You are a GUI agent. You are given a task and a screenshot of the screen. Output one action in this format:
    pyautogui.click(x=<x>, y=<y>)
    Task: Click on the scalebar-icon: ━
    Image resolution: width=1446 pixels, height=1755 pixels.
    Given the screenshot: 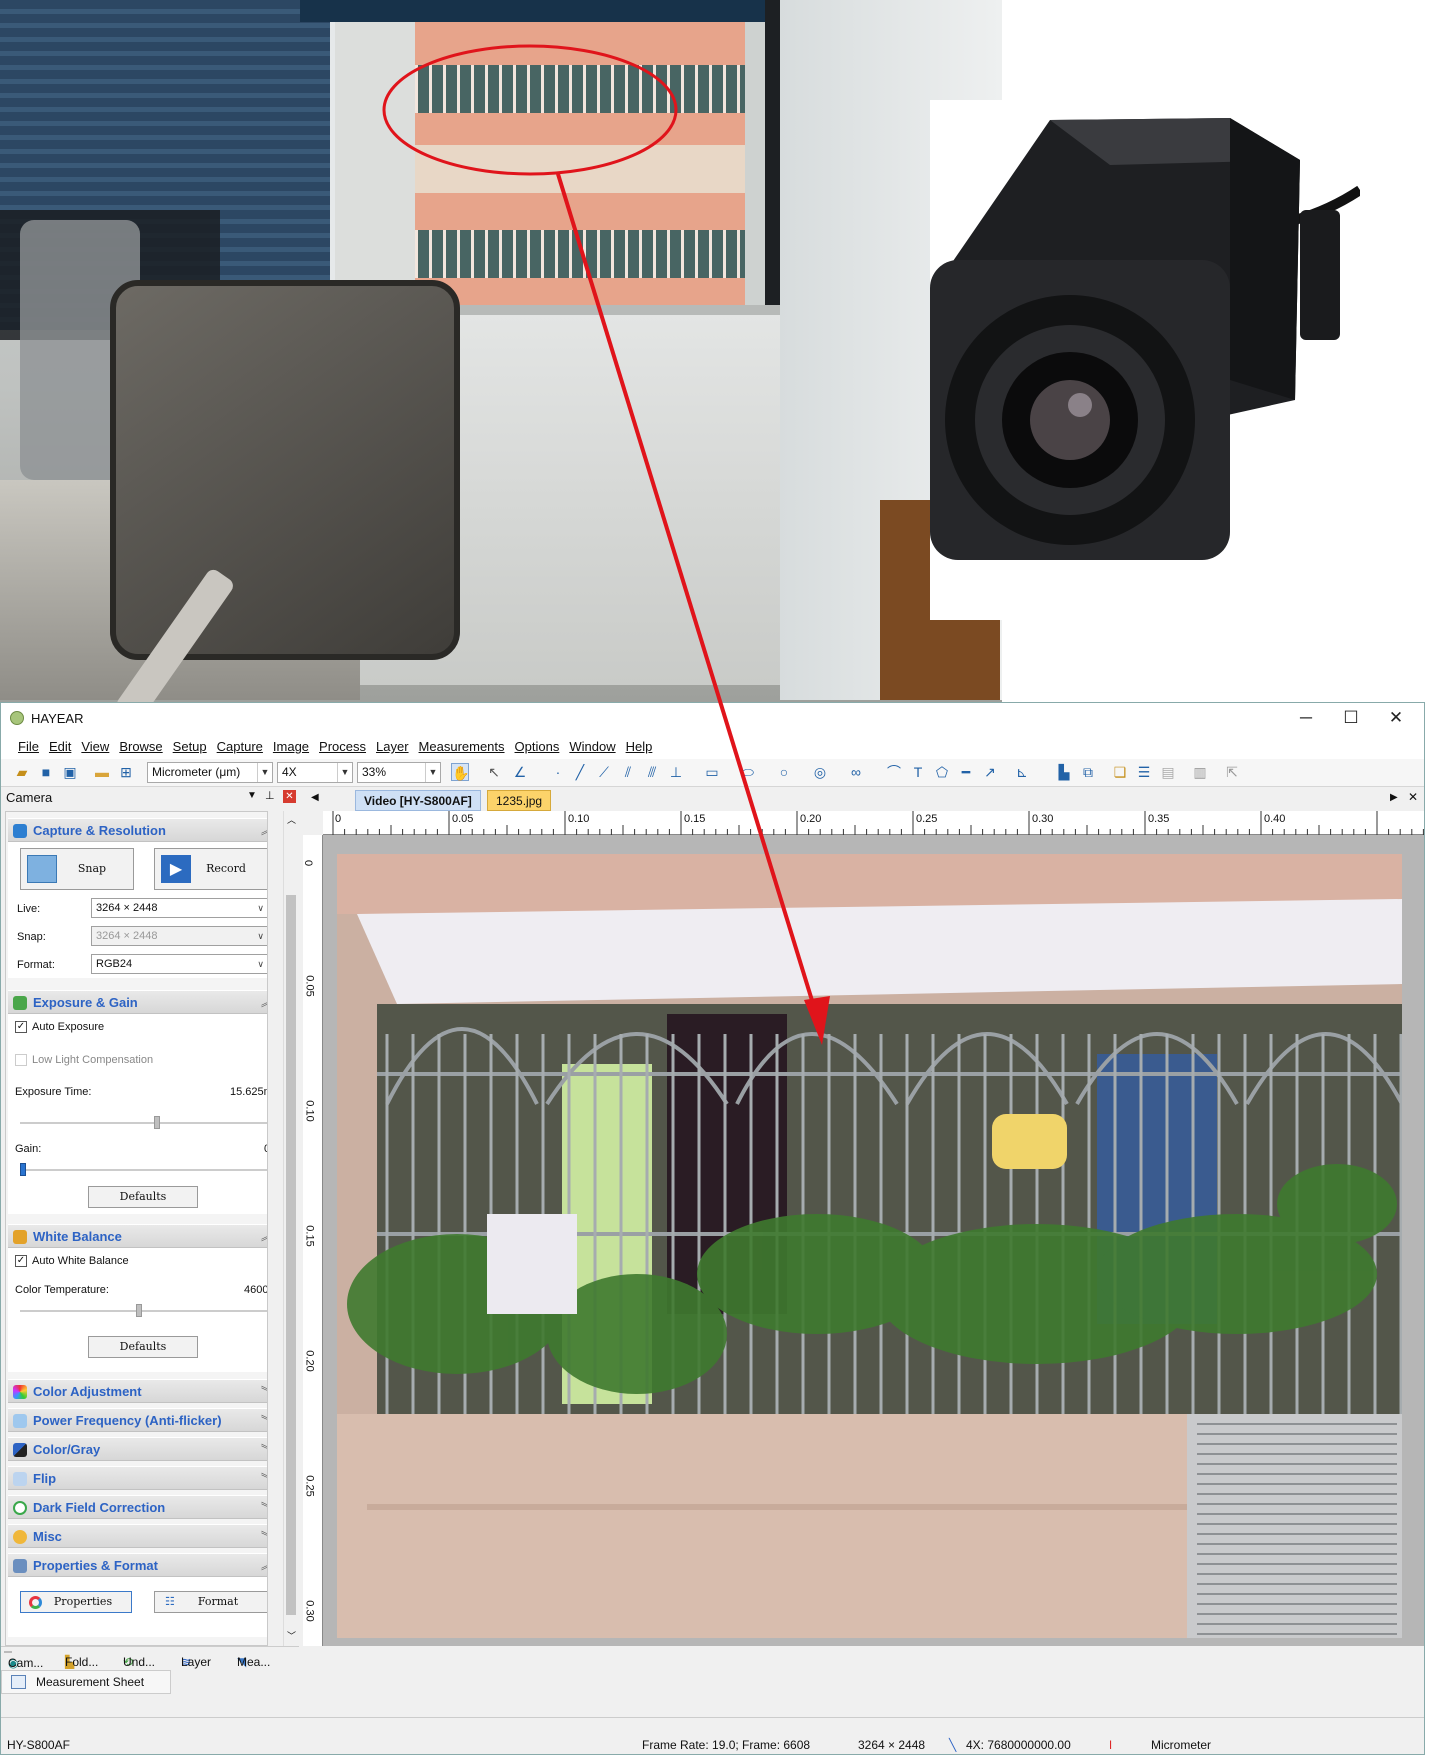 What is the action you would take?
    pyautogui.click(x=966, y=772)
    